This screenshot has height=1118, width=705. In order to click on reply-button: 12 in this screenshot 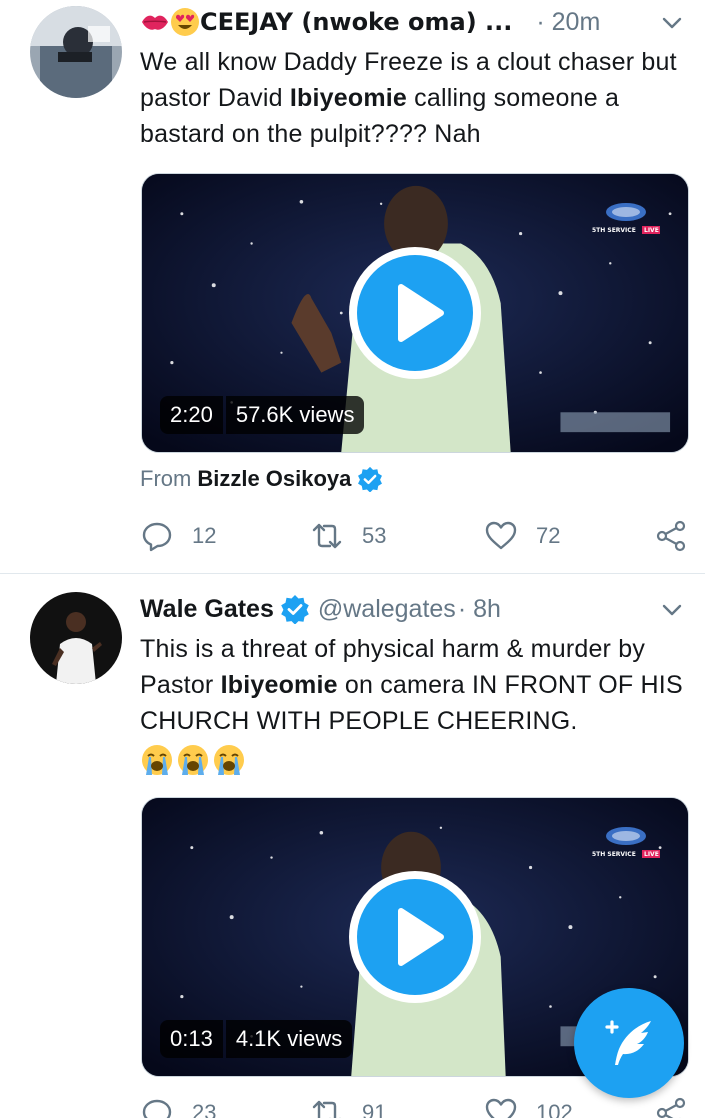, I will do `click(178, 536)`.